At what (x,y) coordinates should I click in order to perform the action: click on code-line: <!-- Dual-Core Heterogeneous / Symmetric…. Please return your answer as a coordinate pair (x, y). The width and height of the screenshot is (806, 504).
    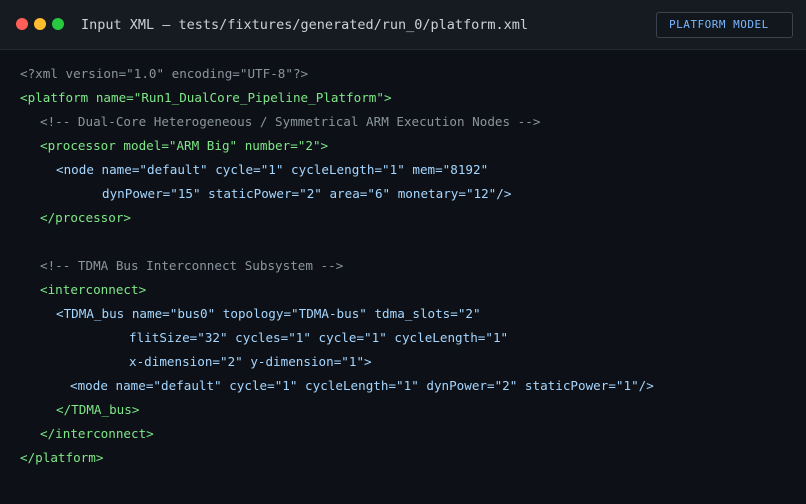
    Looking at the image, I should click on (290, 121).